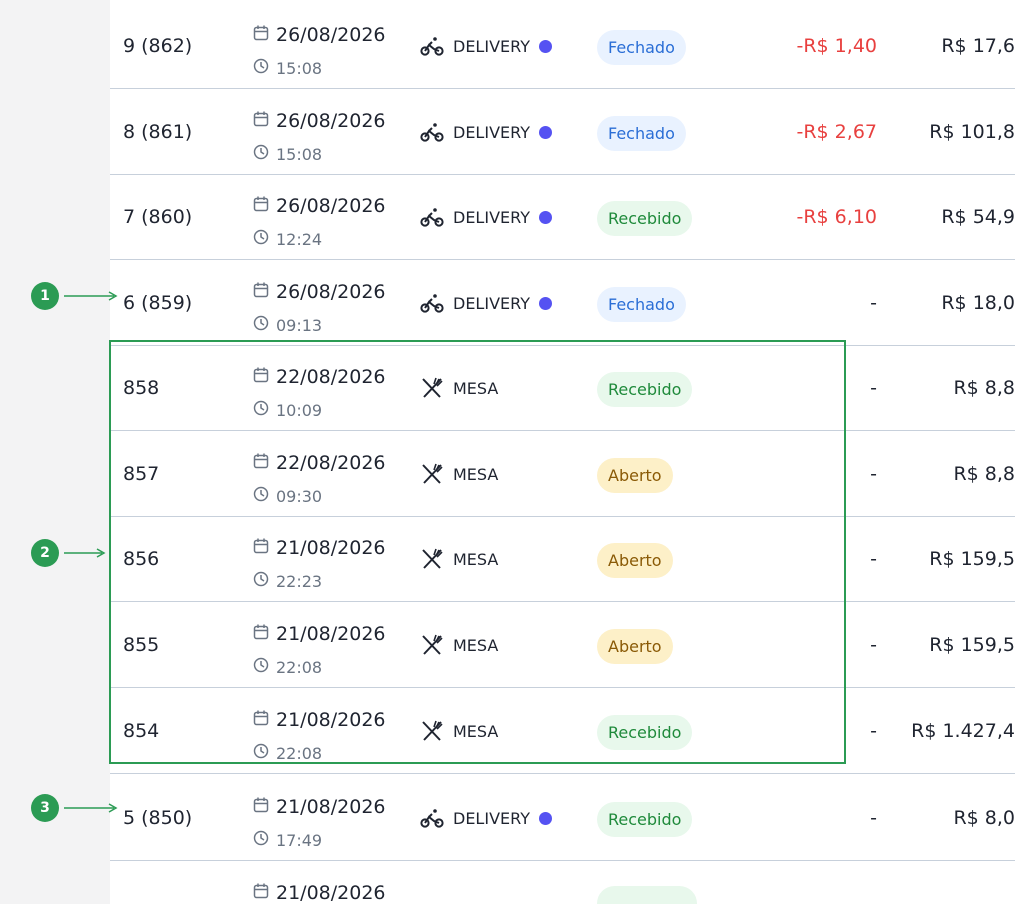 The image size is (1015, 904). I want to click on order-number: 858, so click(141, 388).